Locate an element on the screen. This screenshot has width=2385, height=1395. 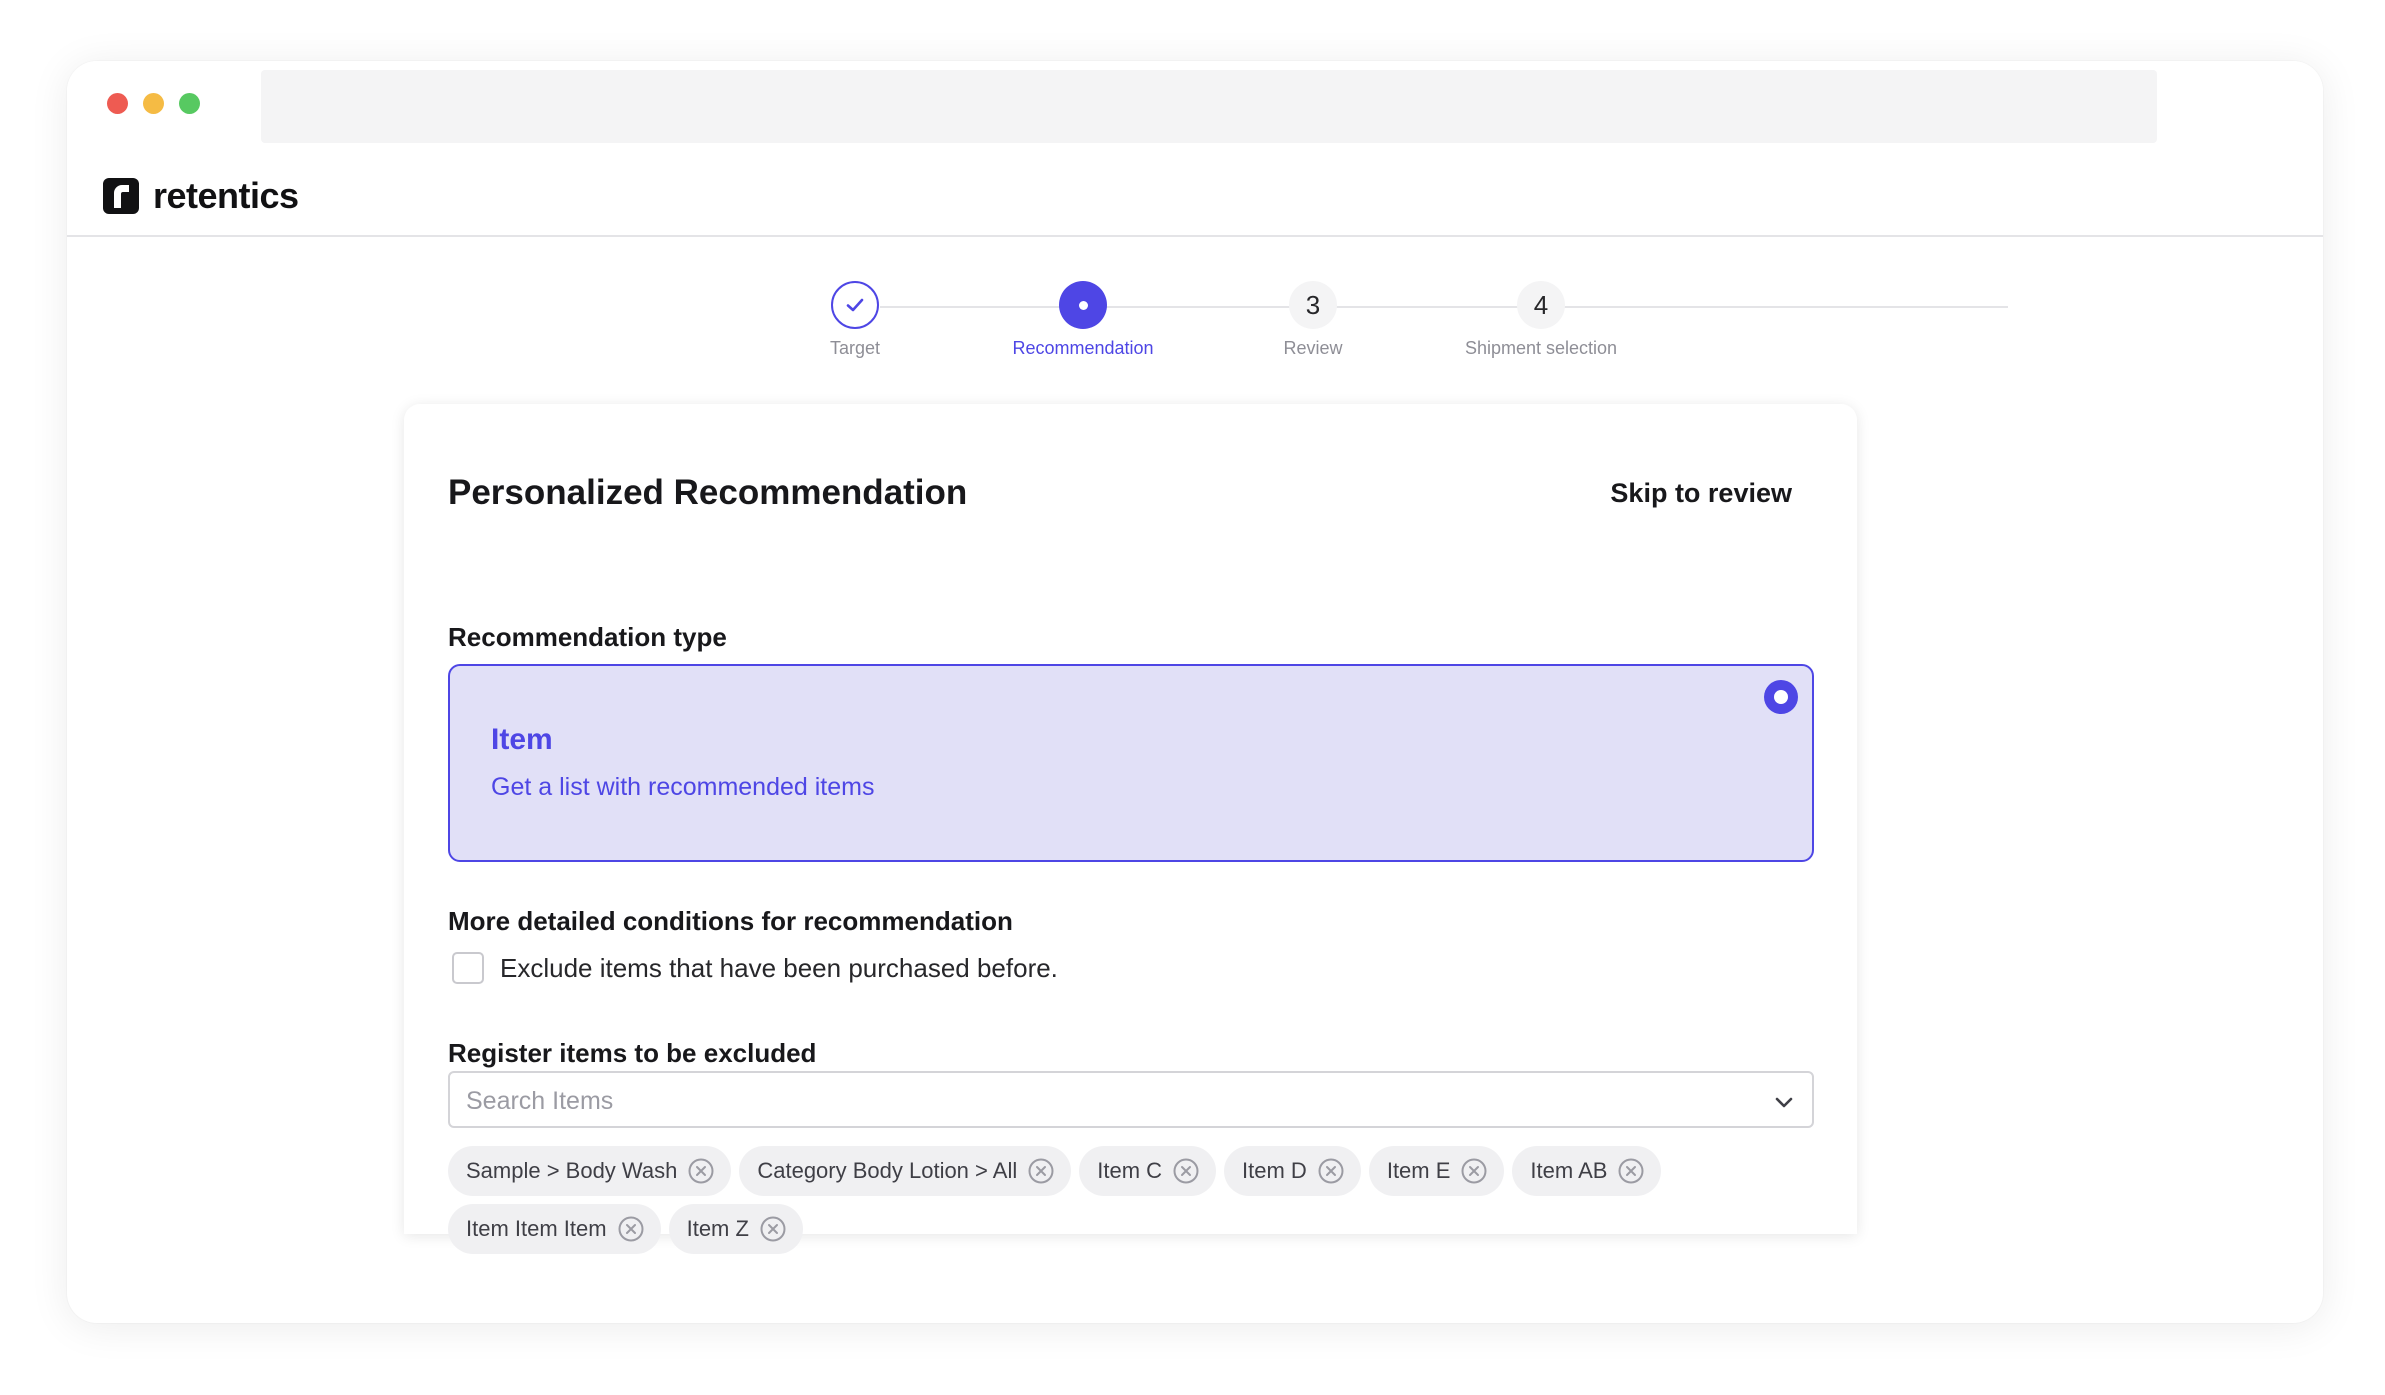
step-shipment-selection: 4 Shipment selection is located at coordinates (1541, 320).